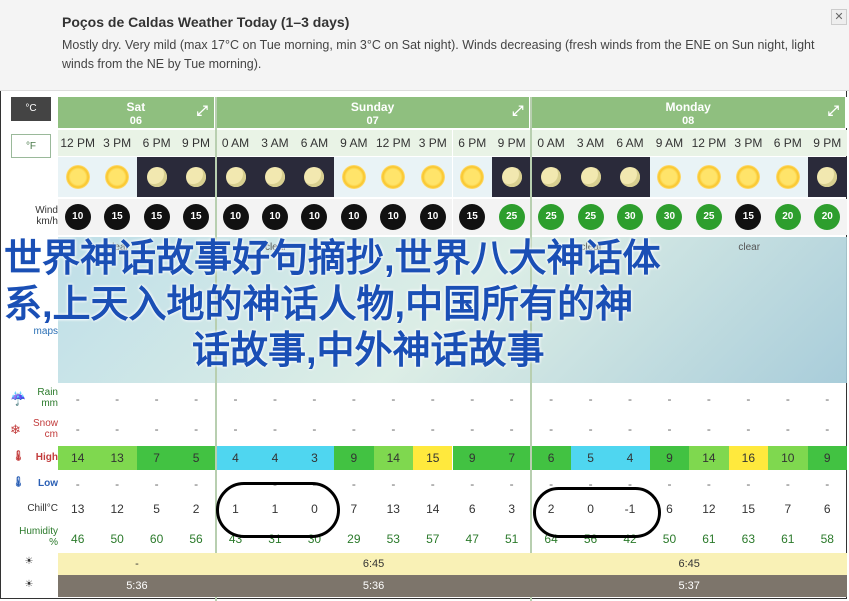 This screenshot has width=849, height=601. I want to click on day-header-sunday: Sunday 07 ⤢, so click(373, 112).